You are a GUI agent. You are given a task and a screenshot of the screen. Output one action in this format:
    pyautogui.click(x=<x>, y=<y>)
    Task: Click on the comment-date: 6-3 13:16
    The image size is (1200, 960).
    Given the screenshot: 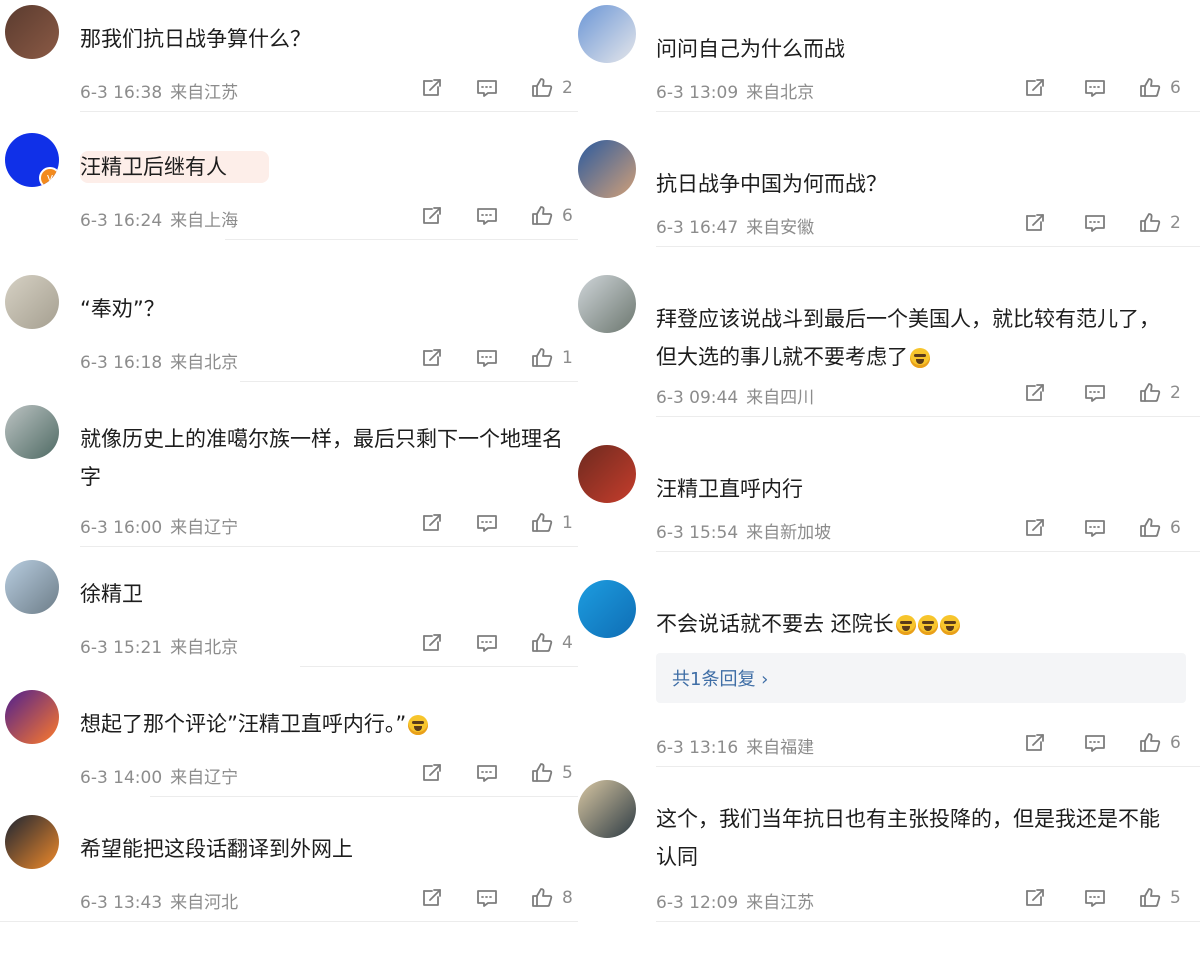 What is the action you would take?
    pyautogui.click(x=697, y=748)
    